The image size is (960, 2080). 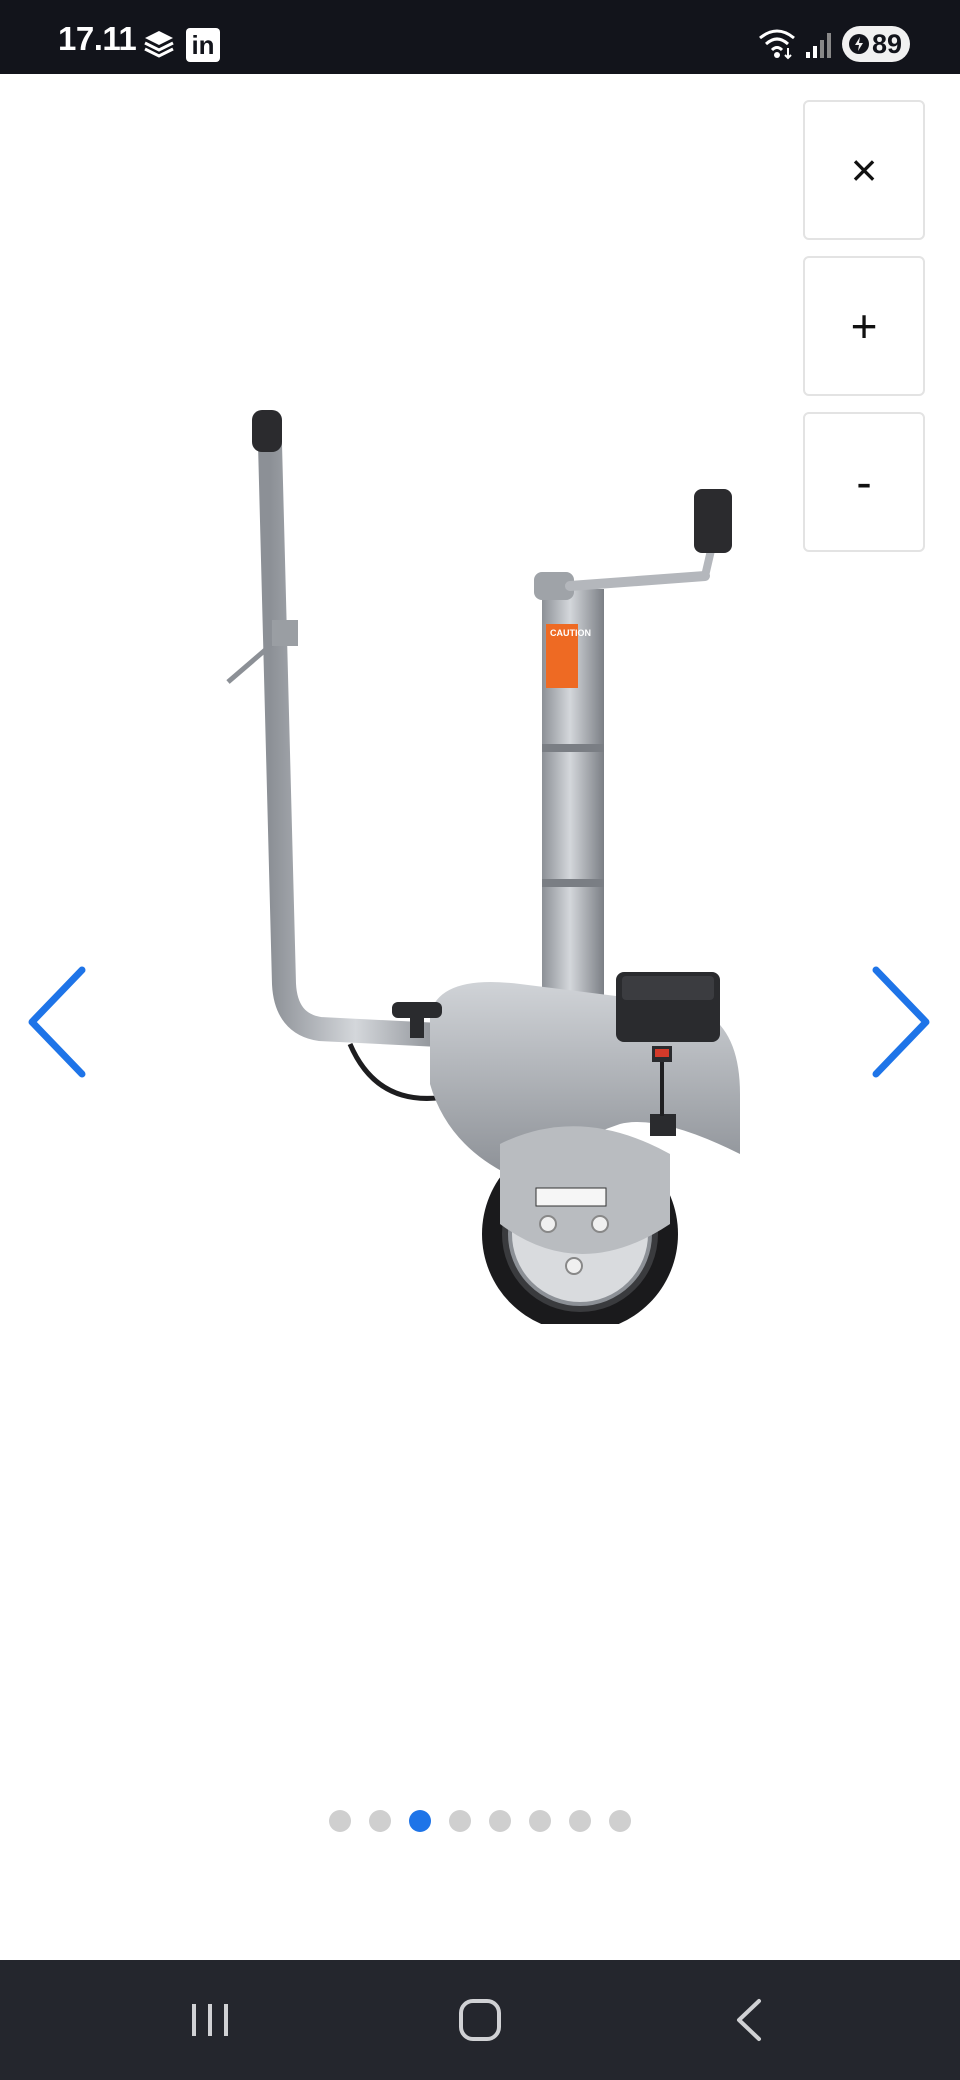 I want to click on minus-icon: -, so click(x=864, y=482).